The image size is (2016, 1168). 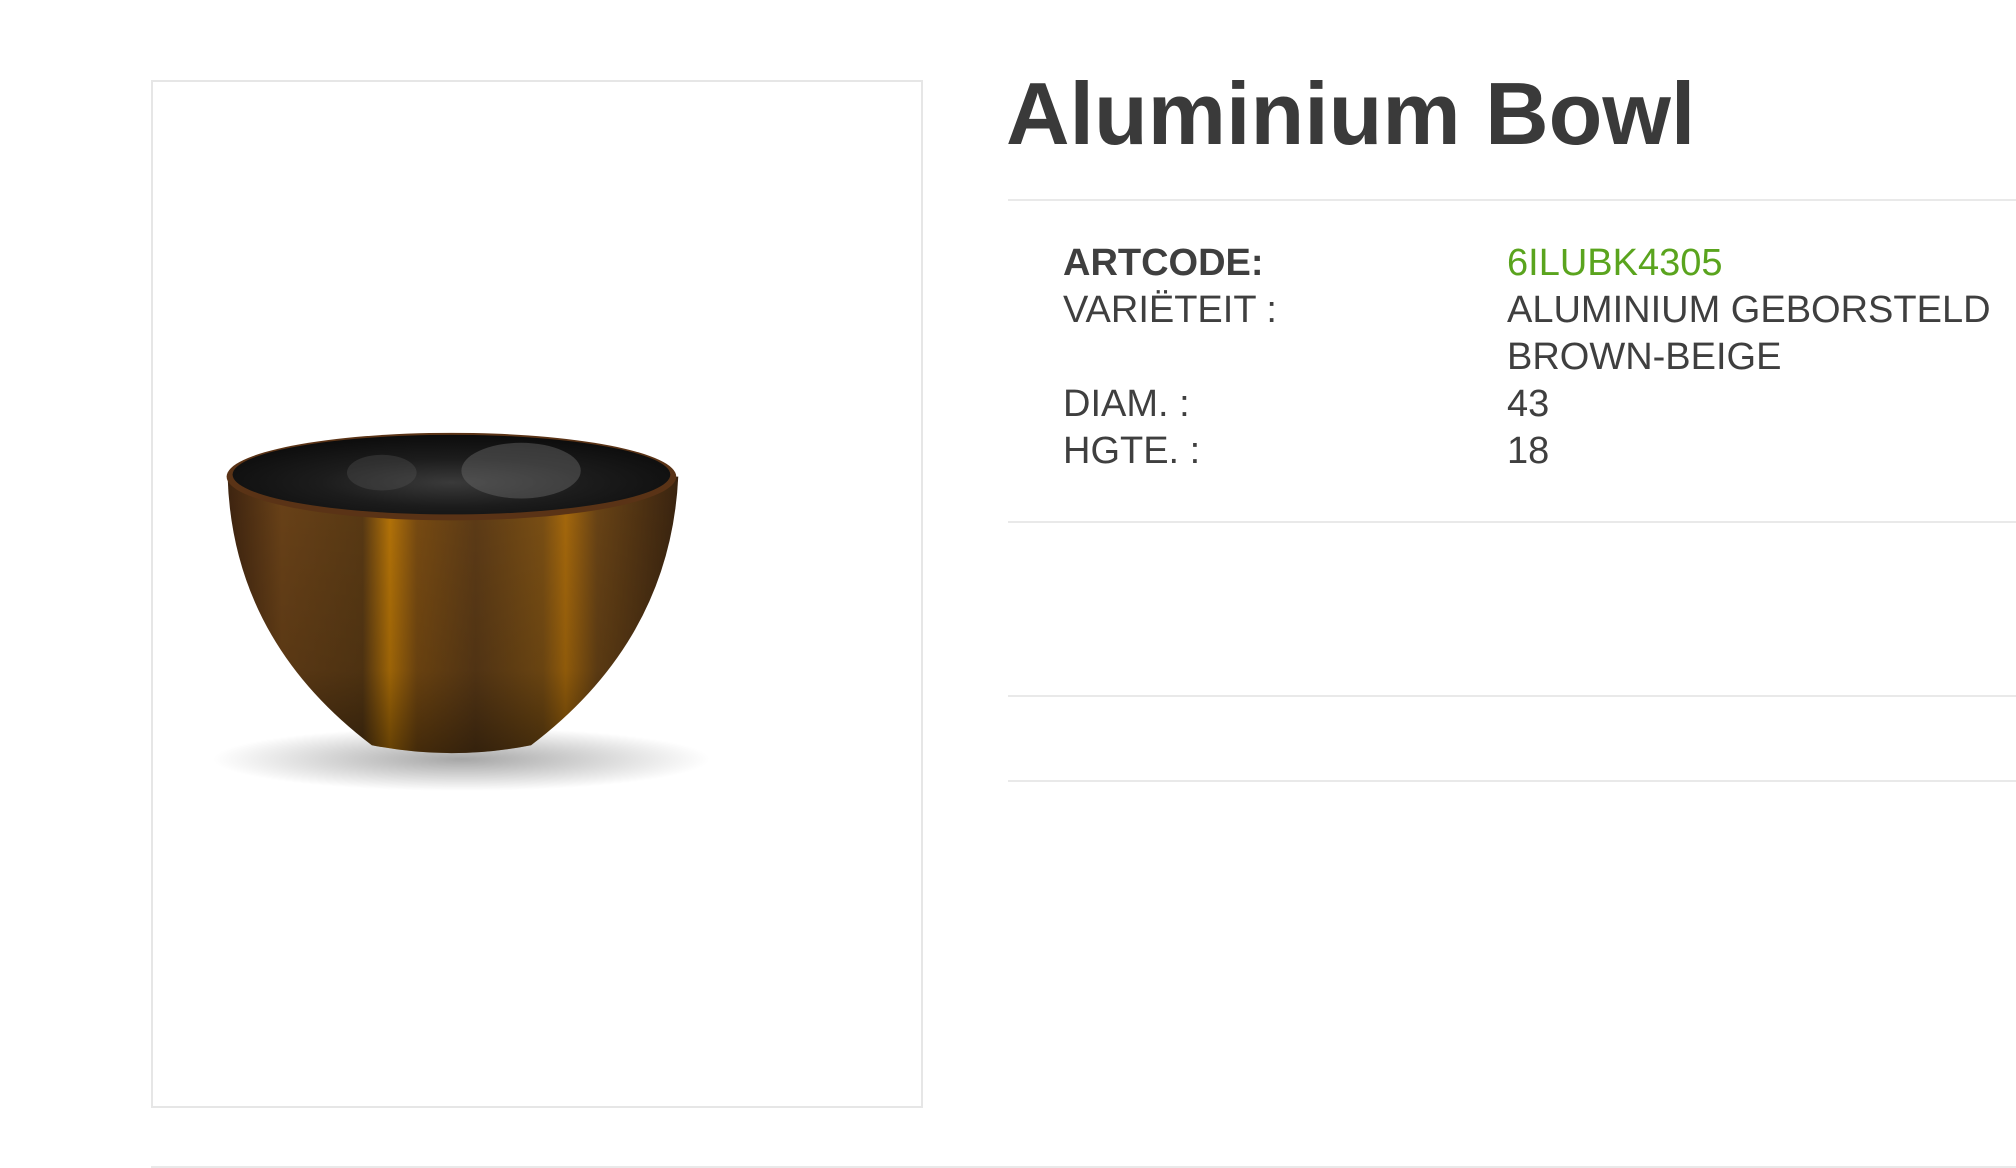 What do you see at coordinates (1749, 310) in the screenshot?
I see `variety-value-line1: ALUMINIUM GEBORSTELD` at bounding box center [1749, 310].